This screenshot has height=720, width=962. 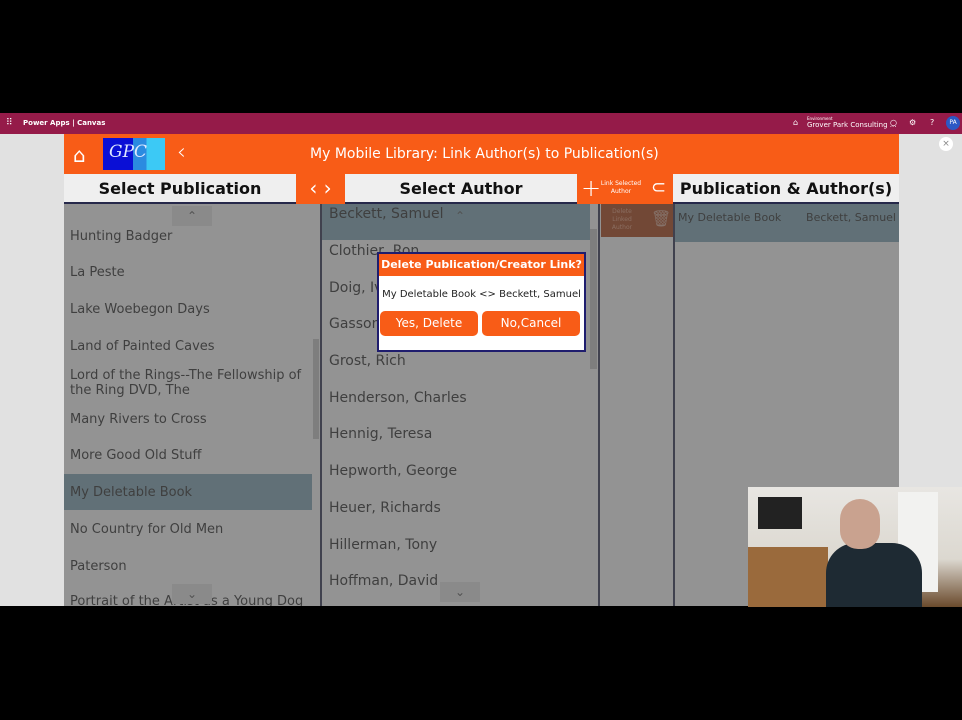 I want to click on gpc-logo: GPC, so click(x=134, y=154).